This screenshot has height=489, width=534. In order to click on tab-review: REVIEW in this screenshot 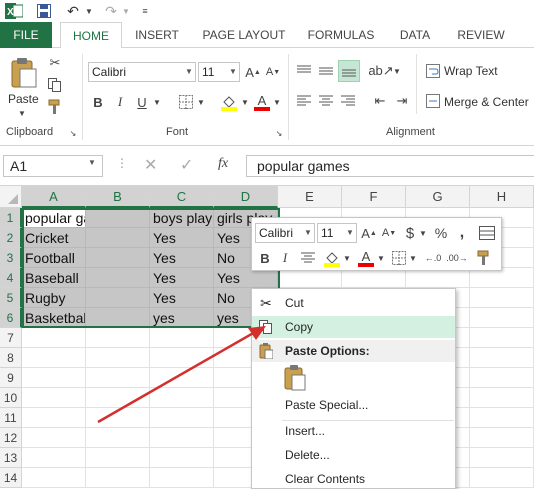, I will do `click(481, 35)`.